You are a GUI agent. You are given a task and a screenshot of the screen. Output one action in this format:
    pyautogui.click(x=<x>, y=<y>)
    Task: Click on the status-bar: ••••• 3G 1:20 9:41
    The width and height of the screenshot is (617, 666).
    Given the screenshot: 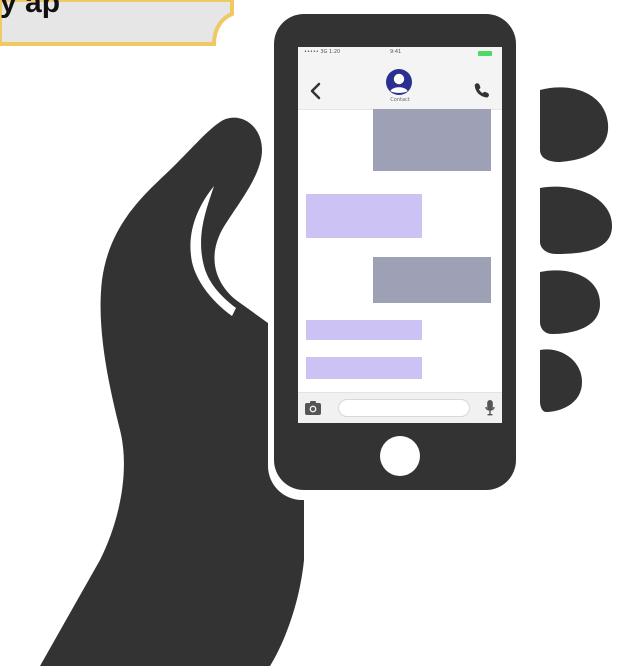 What is the action you would take?
    pyautogui.click(x=400, y=54)
    